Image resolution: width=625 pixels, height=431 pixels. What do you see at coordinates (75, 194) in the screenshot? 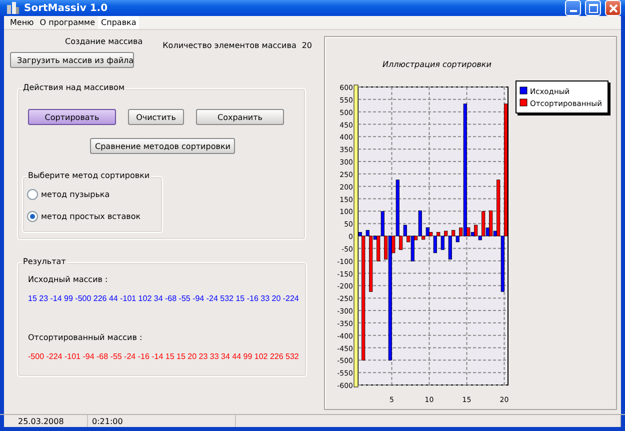
I see `radio-label: метод пузырька` at bounding box center [75, 194].